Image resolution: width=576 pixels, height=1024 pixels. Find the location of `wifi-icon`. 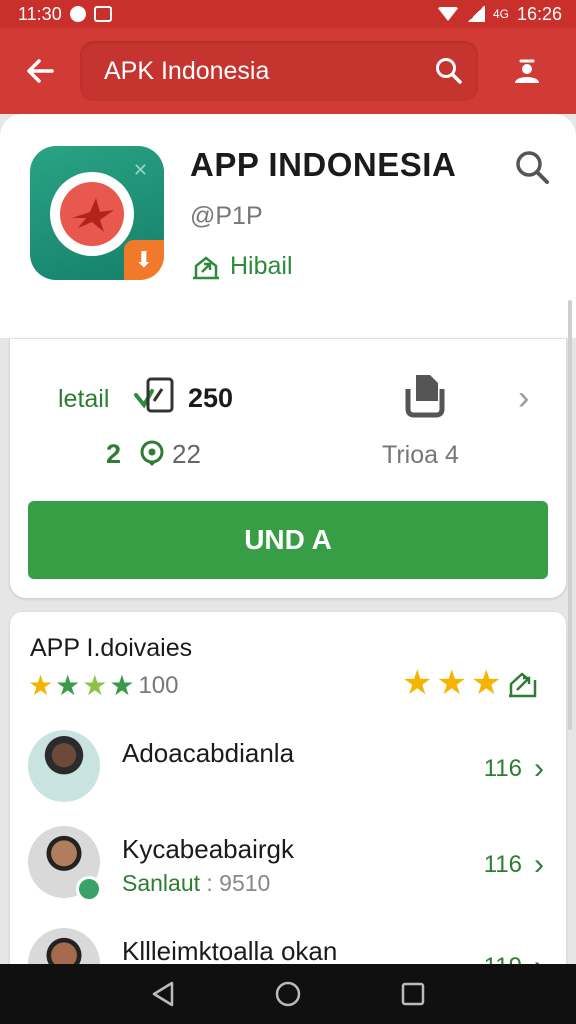

wifi-icon is located at coordinates (447, 14).